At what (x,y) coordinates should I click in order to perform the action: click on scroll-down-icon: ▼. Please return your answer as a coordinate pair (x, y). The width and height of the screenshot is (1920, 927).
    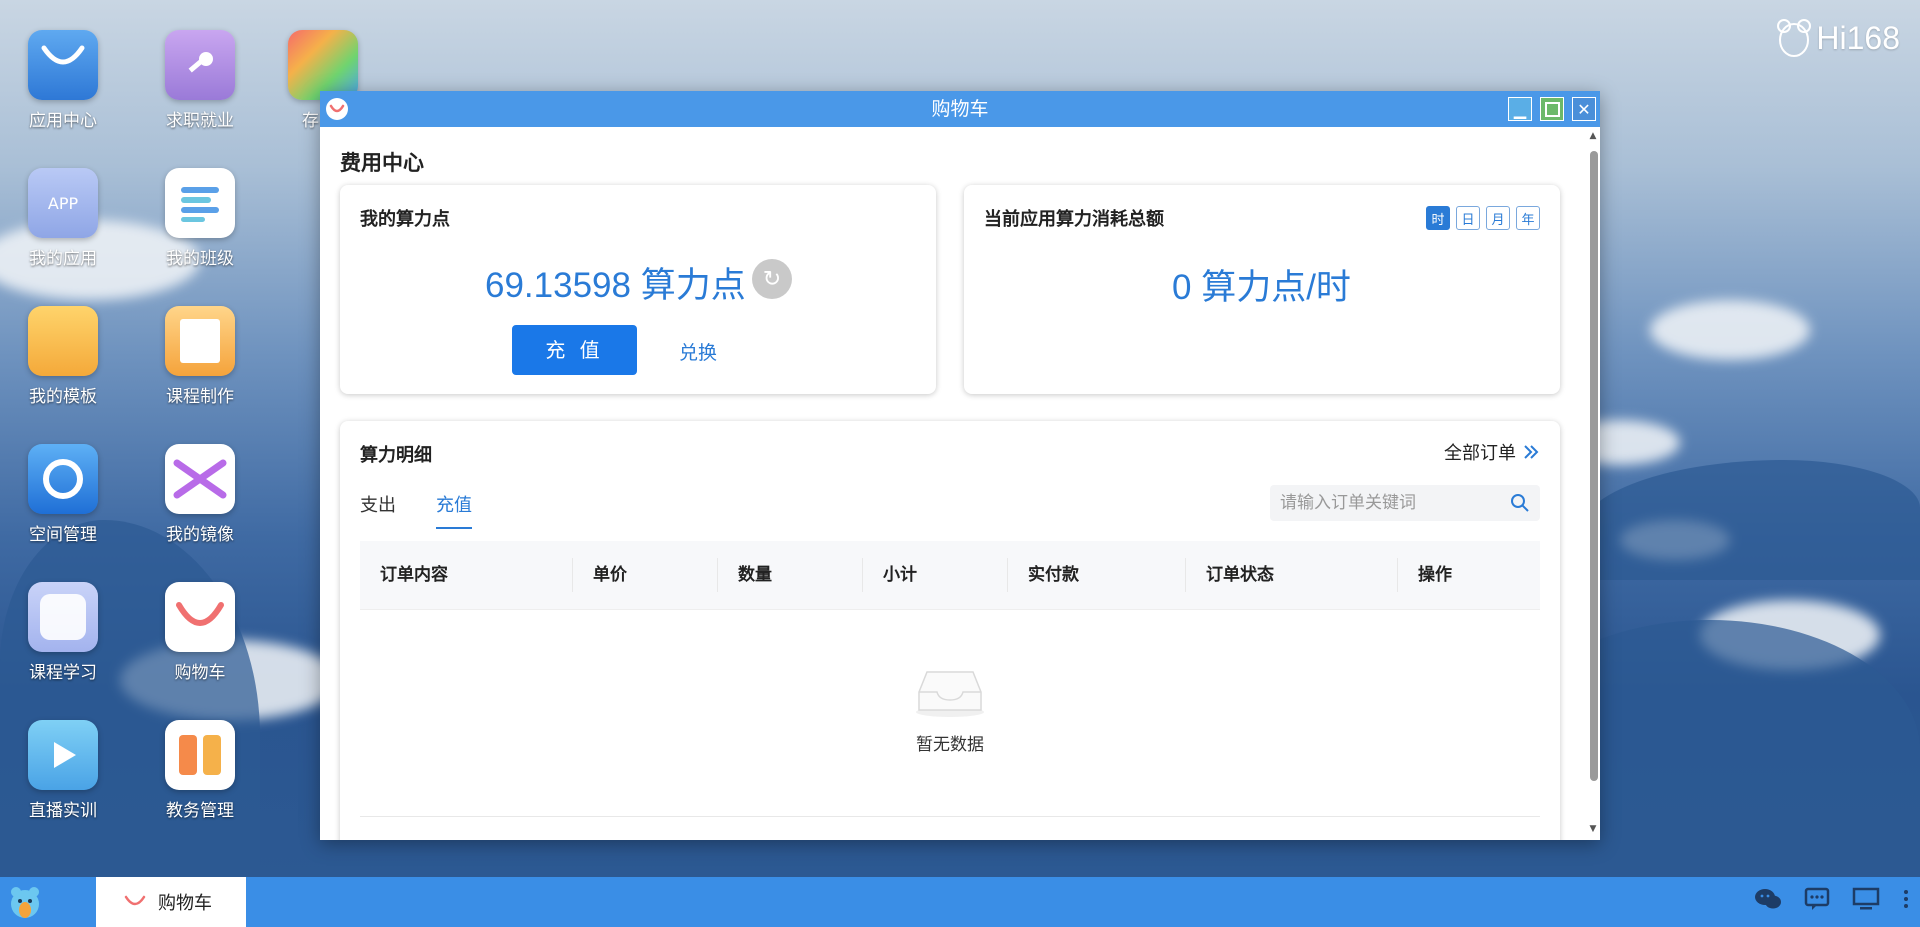
    Looking at the image, I should click on (1593, 829).